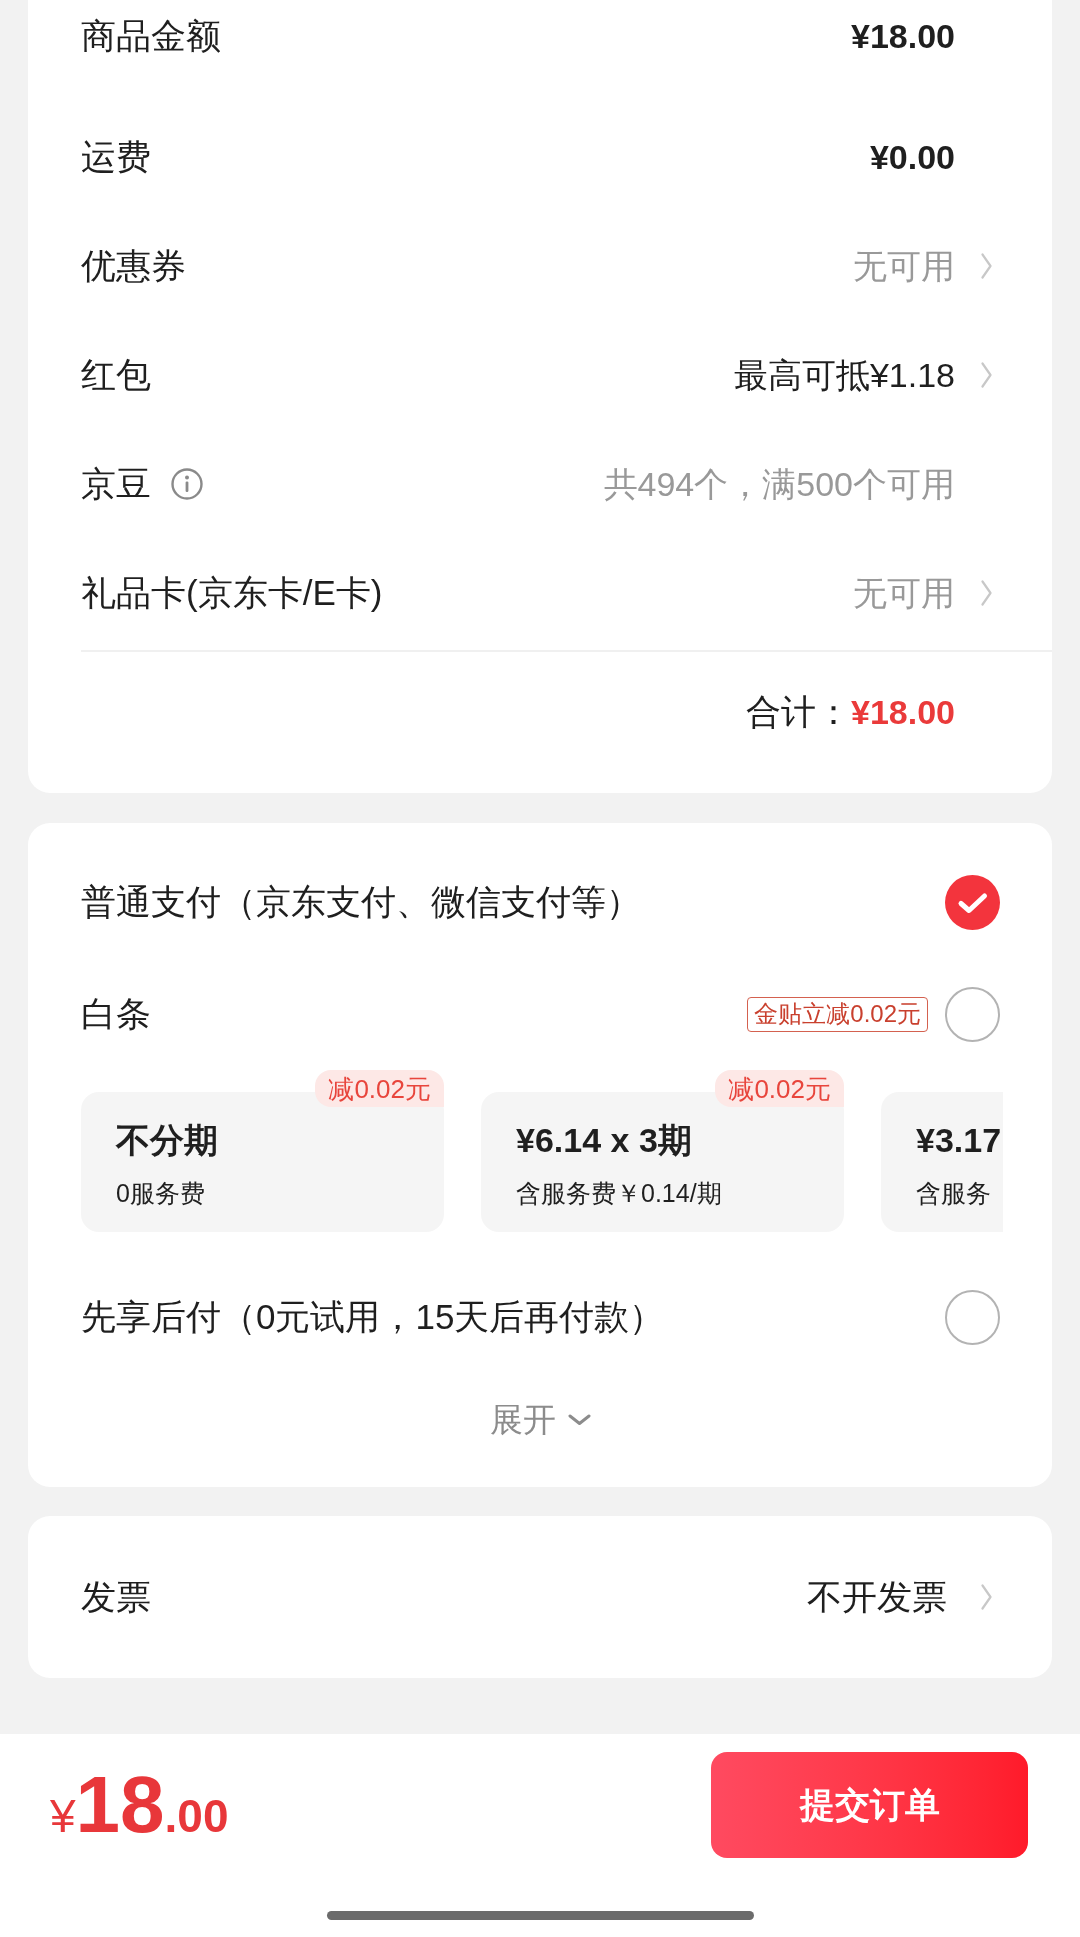 The image size is (1080, 1937). I want to click on promo-tag: 金贴立减0.02元, so click(837, 1014).